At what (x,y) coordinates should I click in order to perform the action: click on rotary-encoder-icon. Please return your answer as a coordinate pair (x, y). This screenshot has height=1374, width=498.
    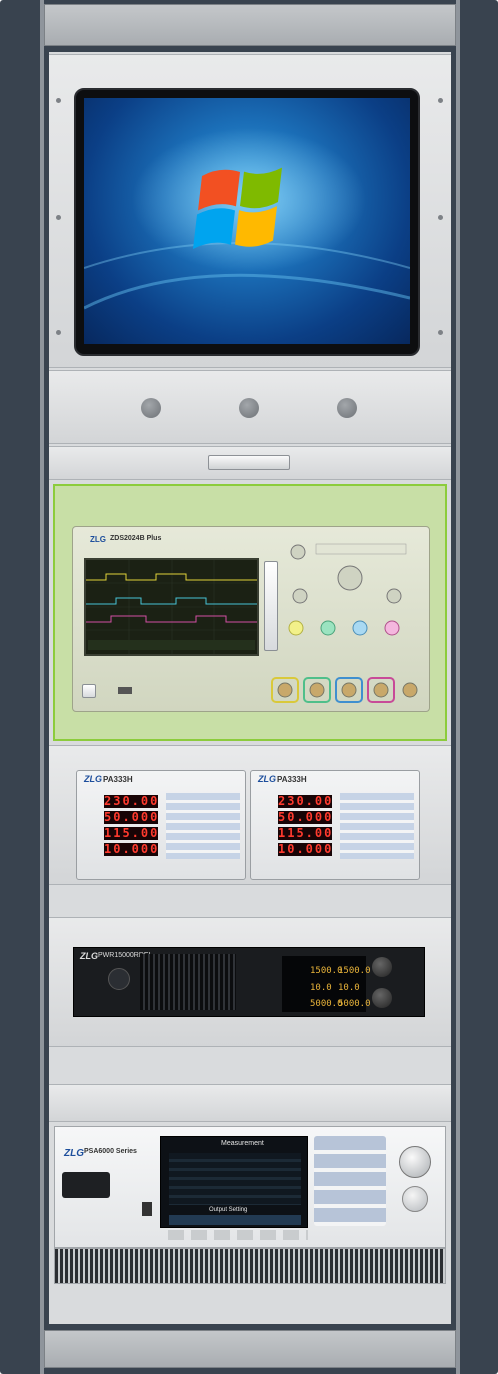
    Looking at the image, I should click on (415, 1162).